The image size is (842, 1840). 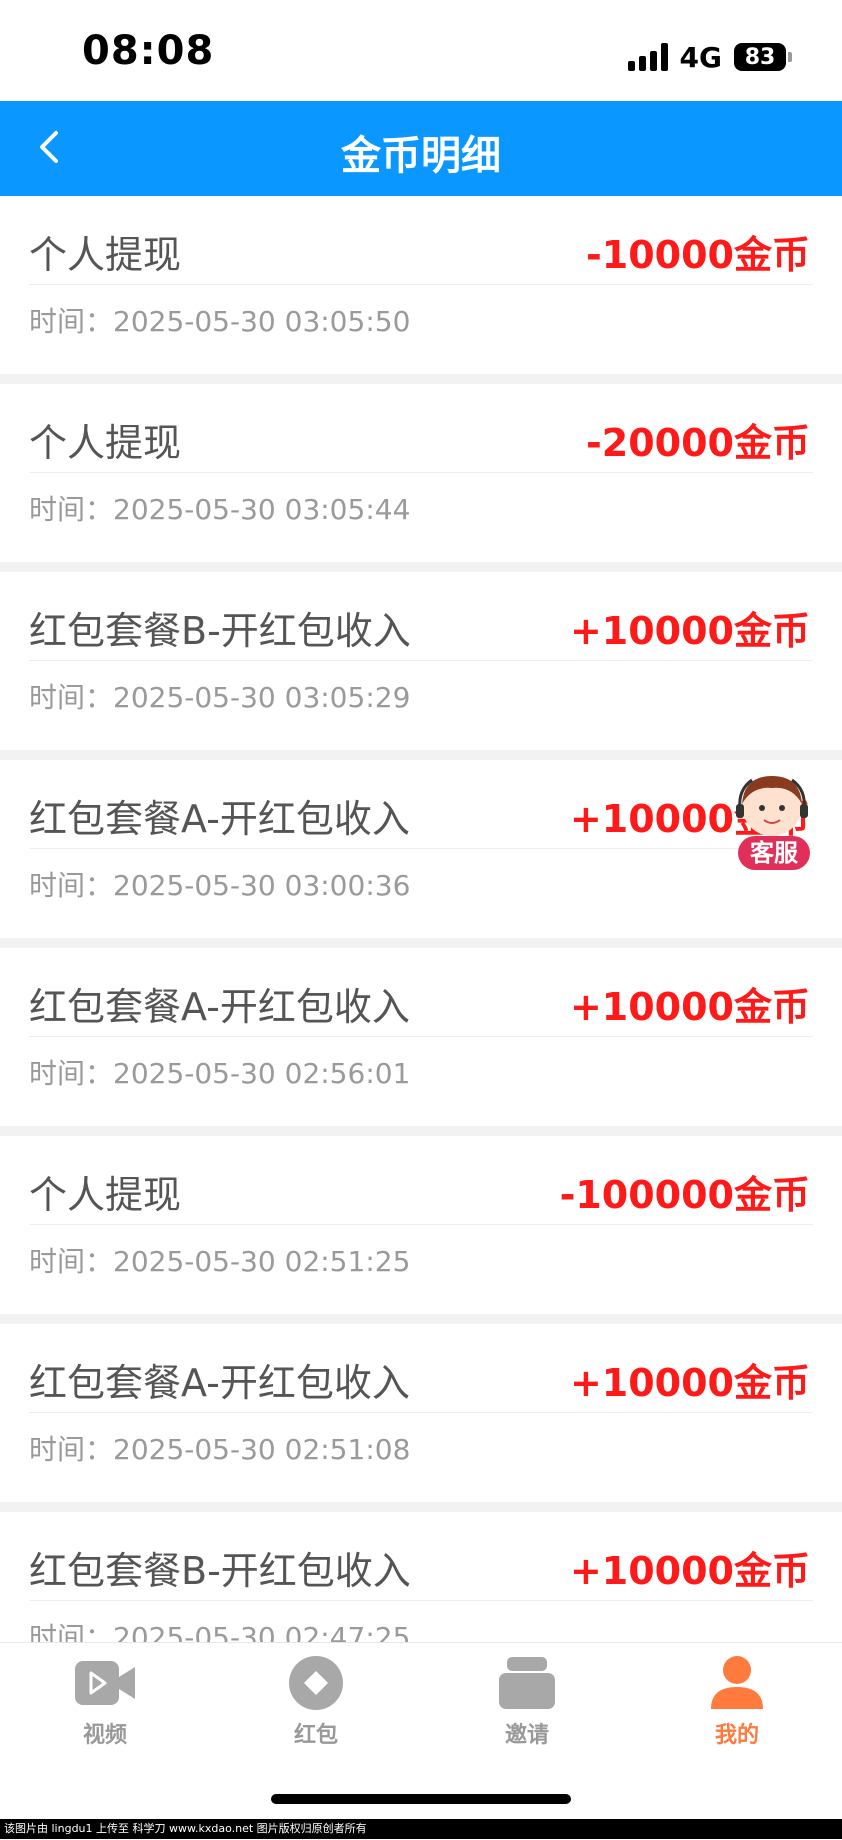 What do you see at coordinates (105, 1683) in the screenshot?
I see `video-icon` at bounding box center [105, 1683].